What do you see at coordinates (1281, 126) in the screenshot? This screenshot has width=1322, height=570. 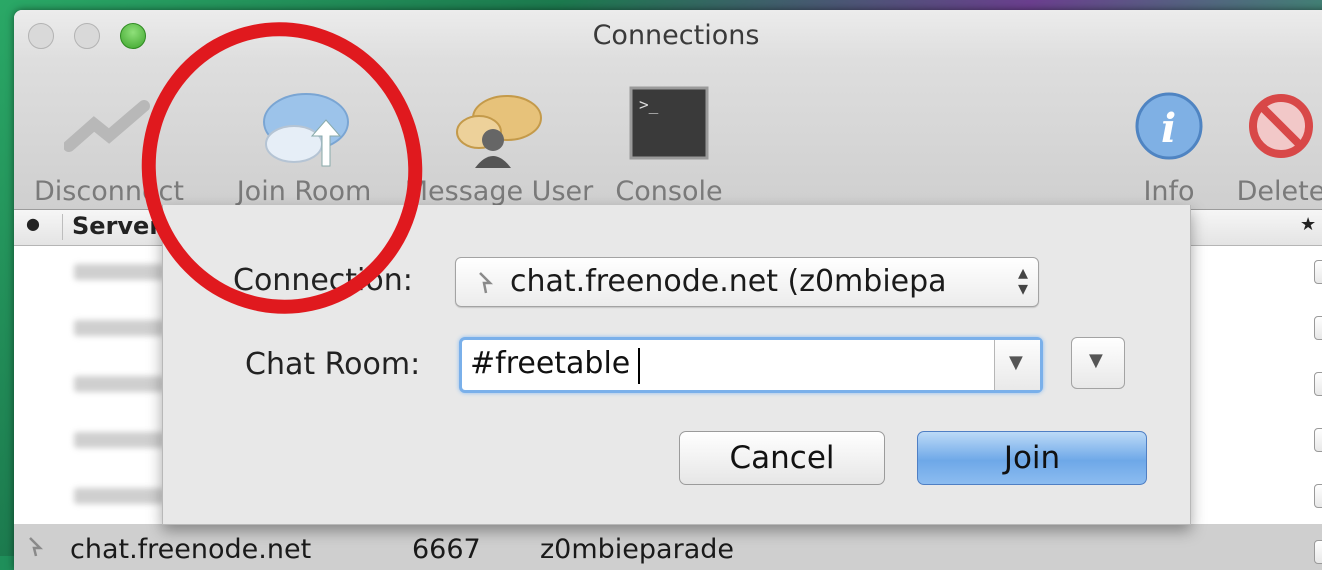 I see `delete-icon` at bounding box center [1281, 126].